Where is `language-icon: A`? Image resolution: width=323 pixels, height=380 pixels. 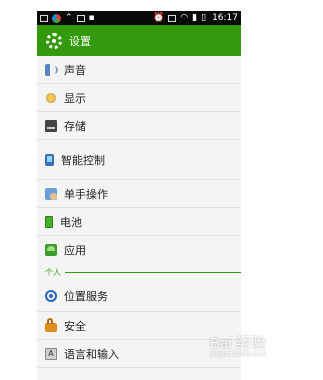 language-icon: A is located at coordinates (51, 353).